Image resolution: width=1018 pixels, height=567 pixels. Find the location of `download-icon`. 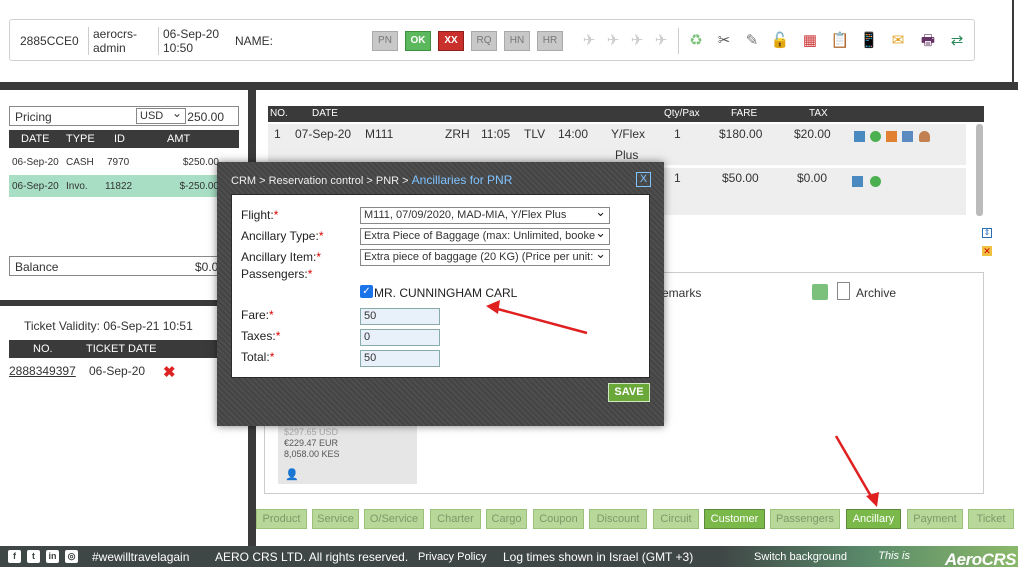

download-icon is located at coordinates (820, 292).